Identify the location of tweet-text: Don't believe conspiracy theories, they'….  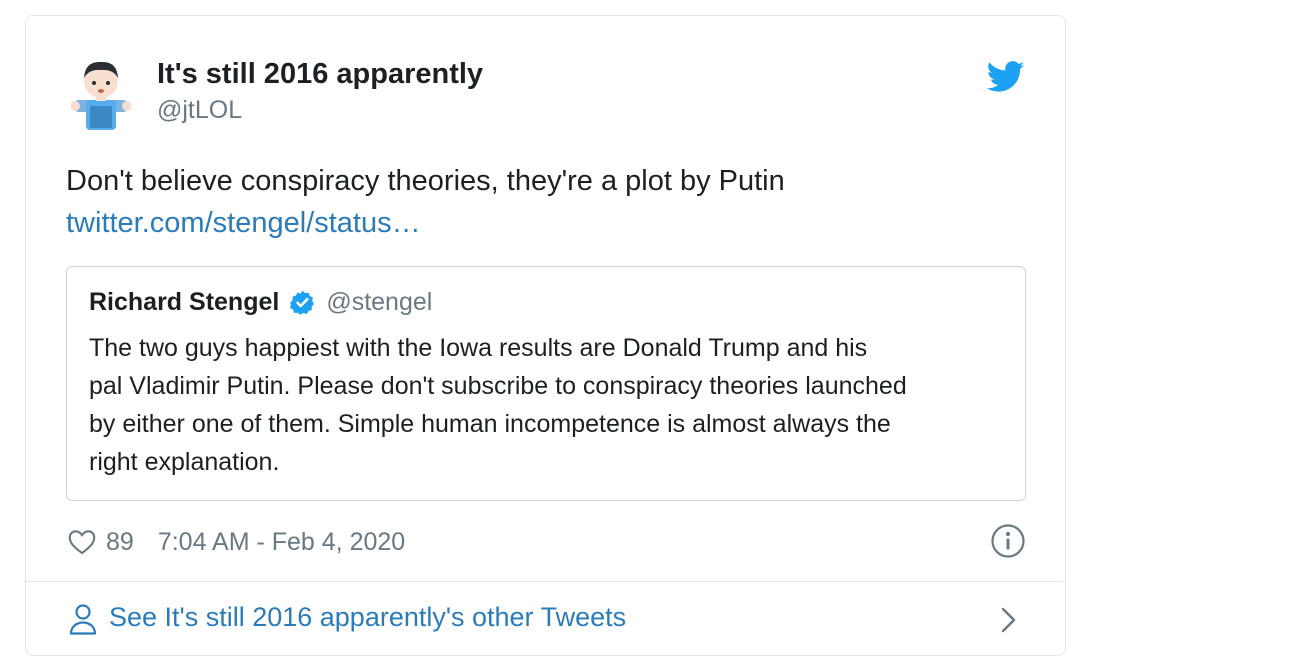
(425, 181).